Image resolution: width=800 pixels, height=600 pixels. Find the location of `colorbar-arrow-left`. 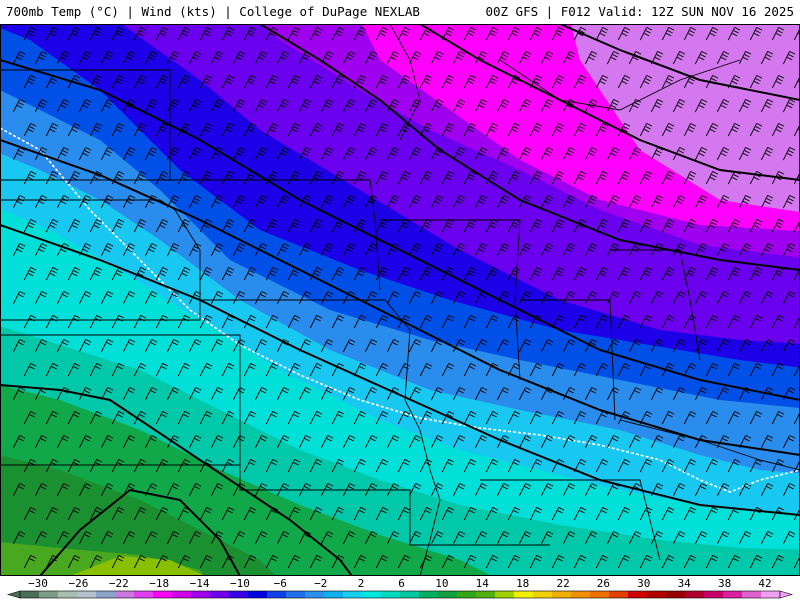

colorbar-arrow-left is located at coordinates (13, 594).